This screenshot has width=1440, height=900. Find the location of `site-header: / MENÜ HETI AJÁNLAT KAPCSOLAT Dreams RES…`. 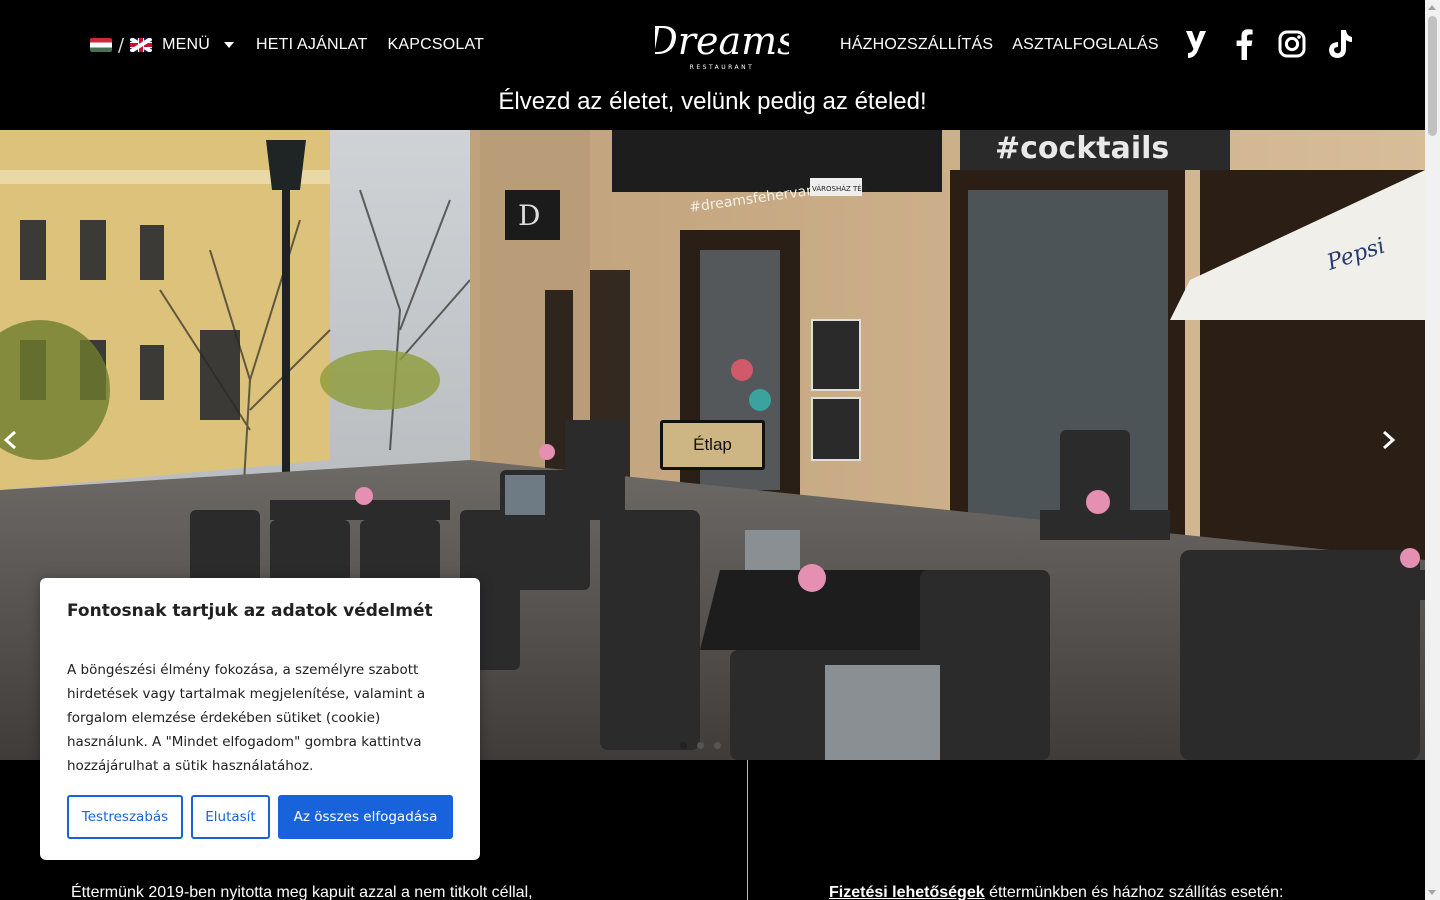

site-header: / MENÜ HETI AJÁNLAT KAPCSOLAT Dreams RES… is located at coordinates (712, 65).